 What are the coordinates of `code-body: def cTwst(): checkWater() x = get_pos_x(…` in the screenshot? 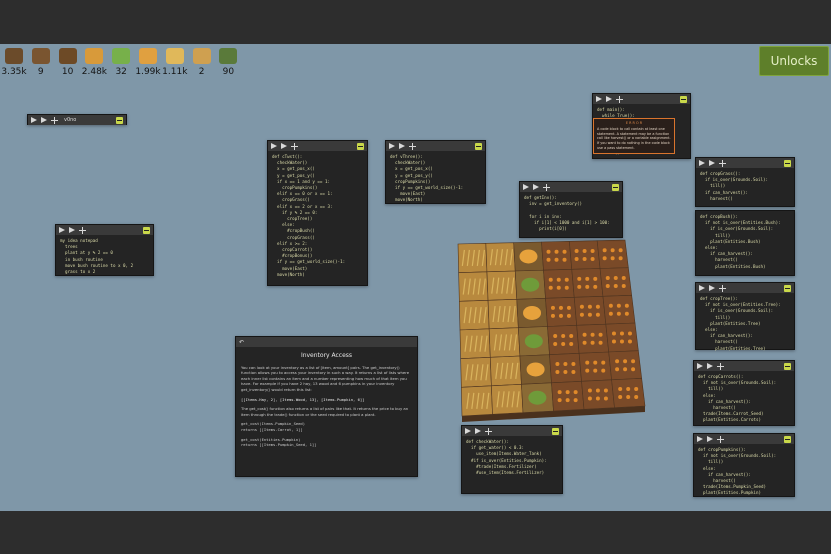 It's located at (317, 216).